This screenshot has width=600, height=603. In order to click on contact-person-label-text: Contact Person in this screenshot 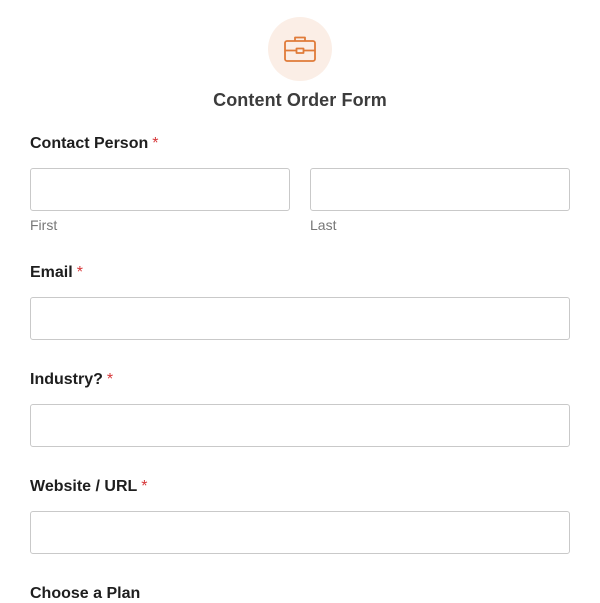, I will do `click(89, 143)`.